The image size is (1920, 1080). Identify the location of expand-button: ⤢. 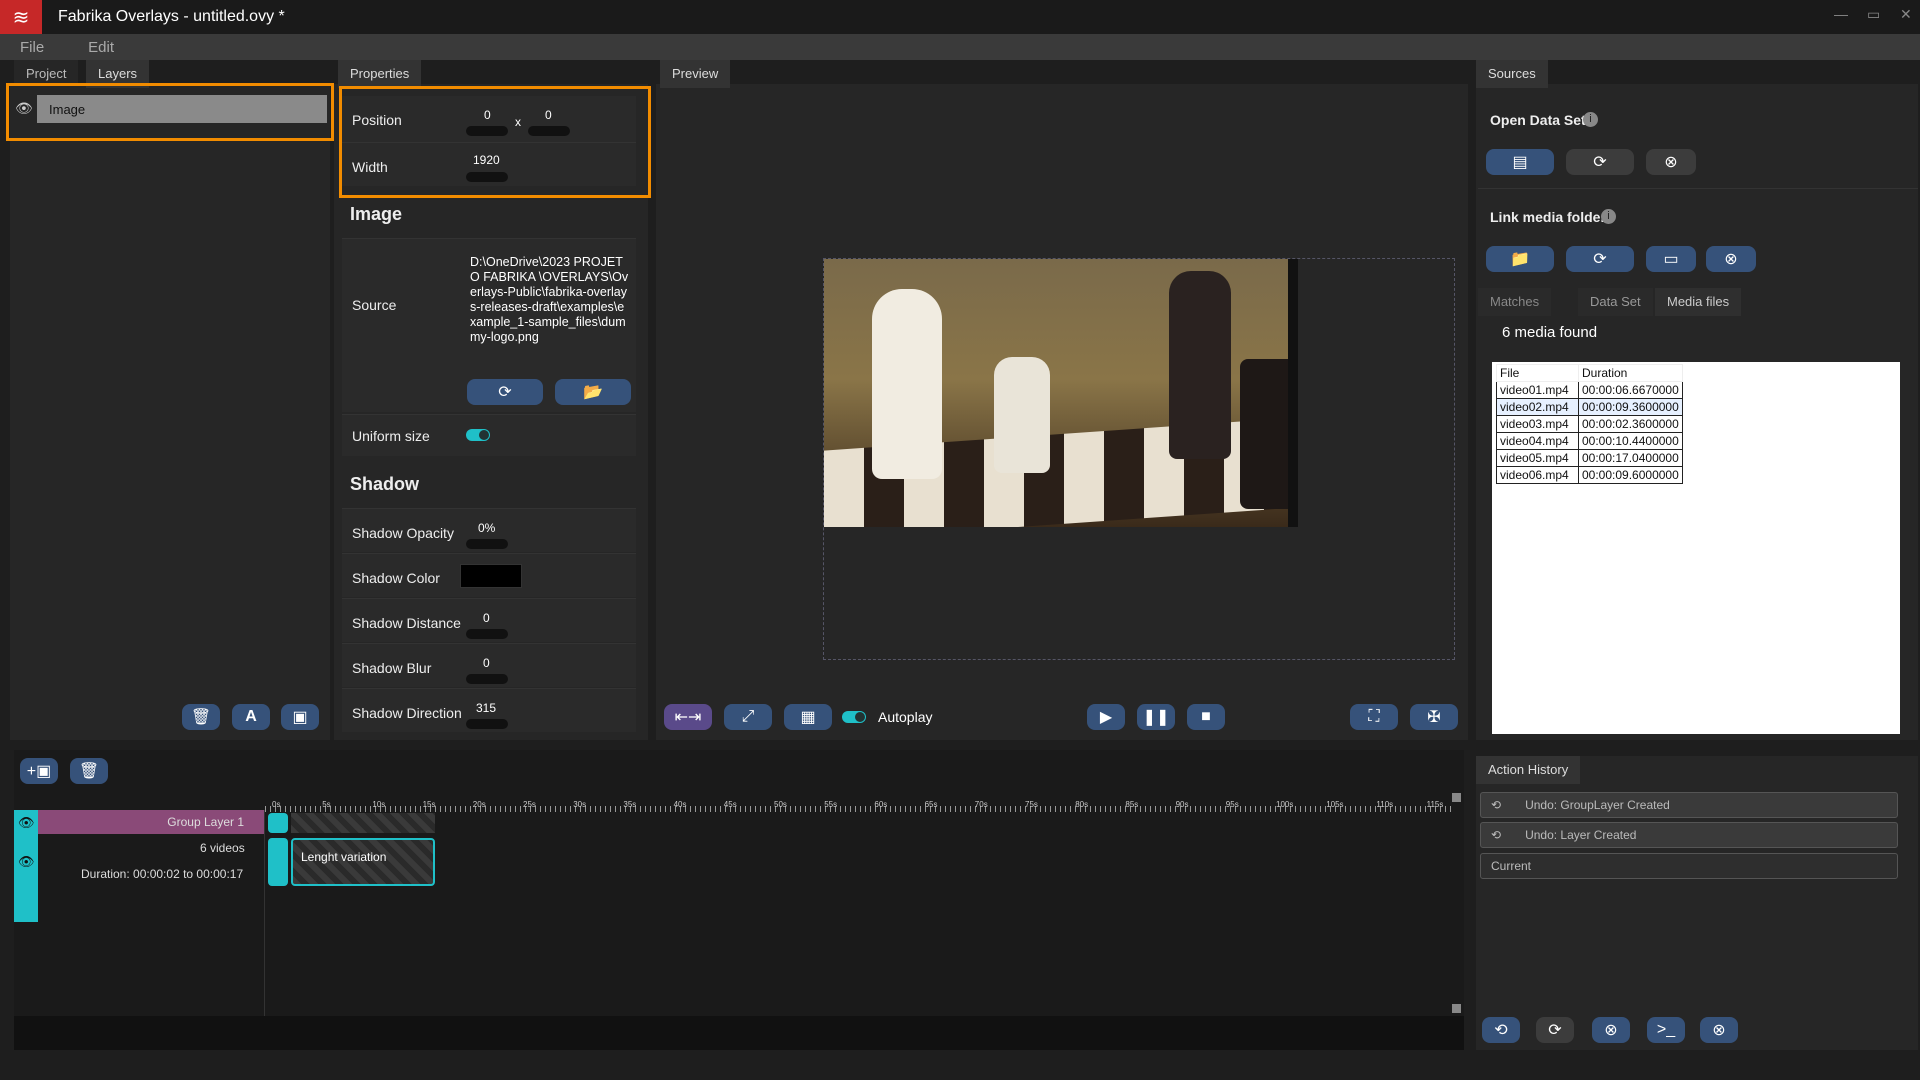
(748, 717).